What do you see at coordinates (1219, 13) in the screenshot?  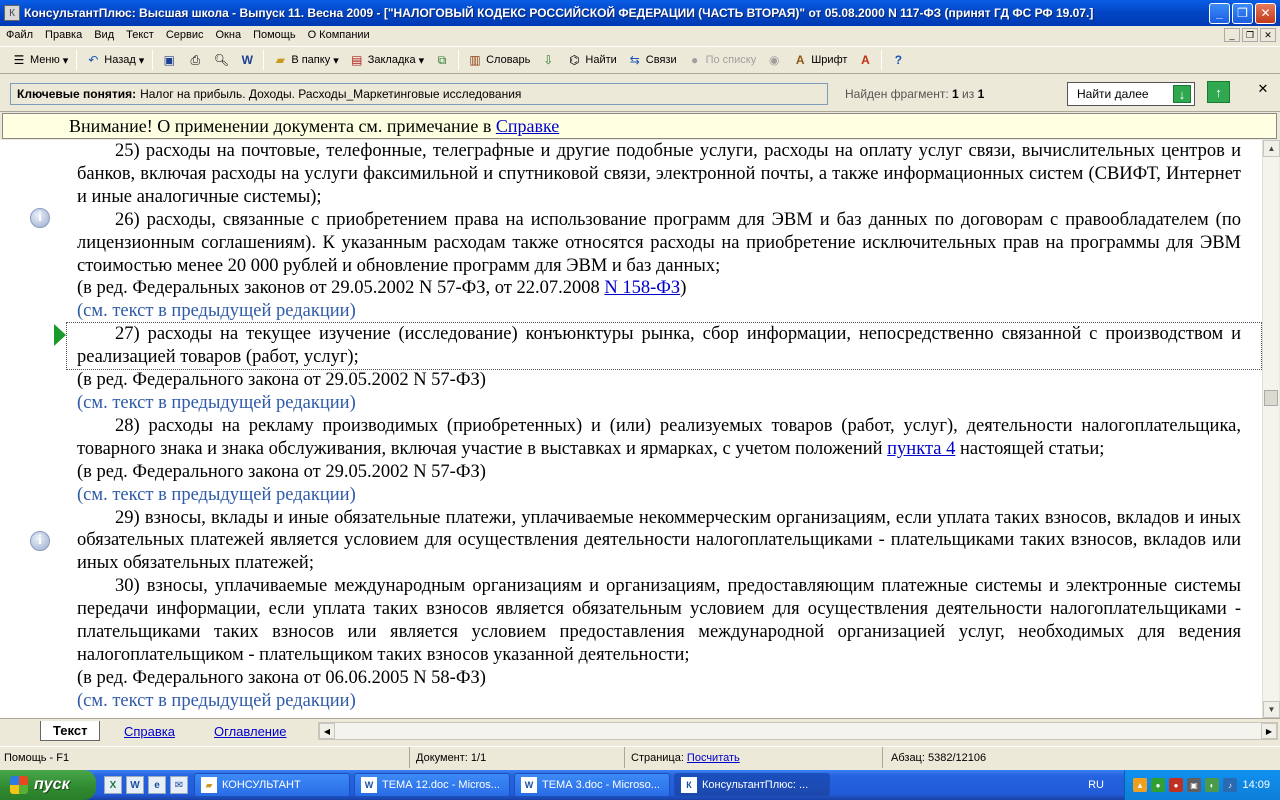 I see `minimize-button: _` at bounding box center [1219, 13].